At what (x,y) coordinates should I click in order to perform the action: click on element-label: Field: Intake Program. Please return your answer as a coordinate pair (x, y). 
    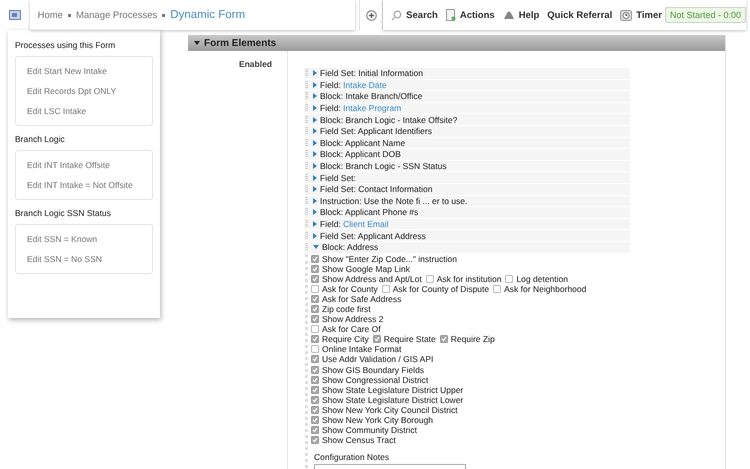
    Looking at the image, I should click on (361, 108).